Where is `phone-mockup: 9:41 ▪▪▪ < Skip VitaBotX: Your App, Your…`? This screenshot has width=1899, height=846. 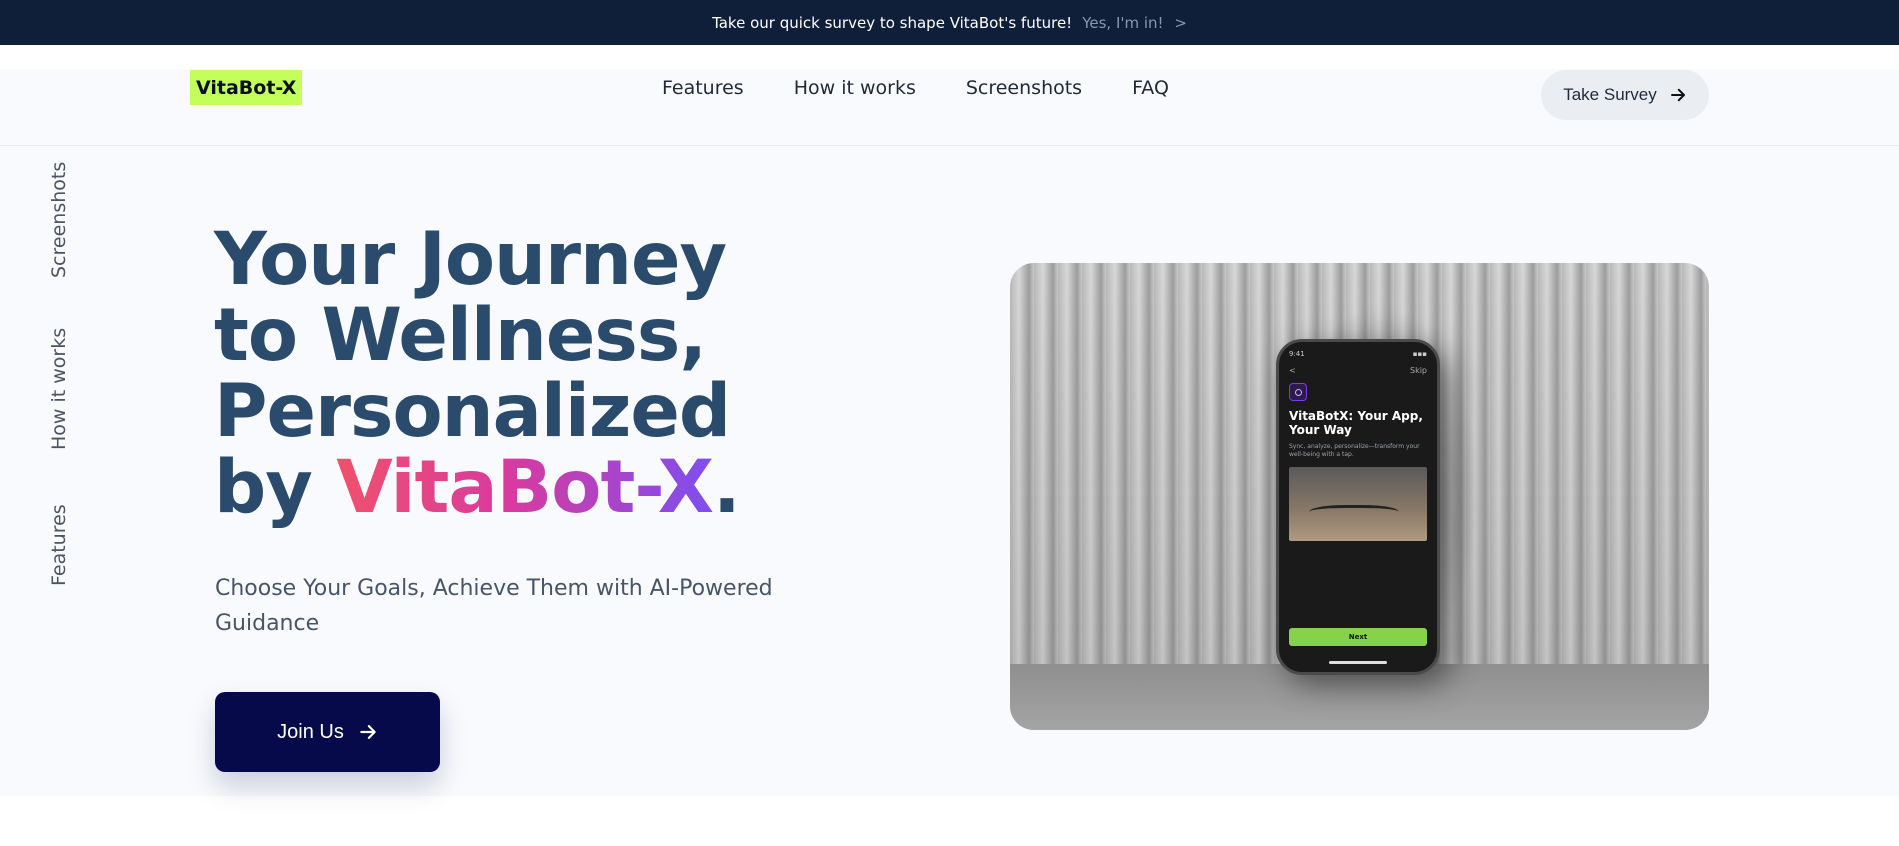
phone-mockup: 9:41 ▪▪▪ < Skip VitaBotX: Your App, Your… is located at coordinates (1358, 507).